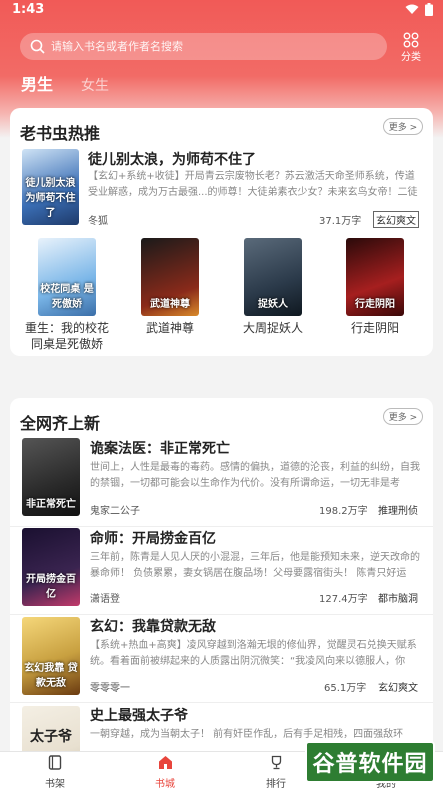  What do you see at coordinates (55, 772) in the screenshot?
I see `nav-bookshelf: 书架` at bounding box center [55, 772].